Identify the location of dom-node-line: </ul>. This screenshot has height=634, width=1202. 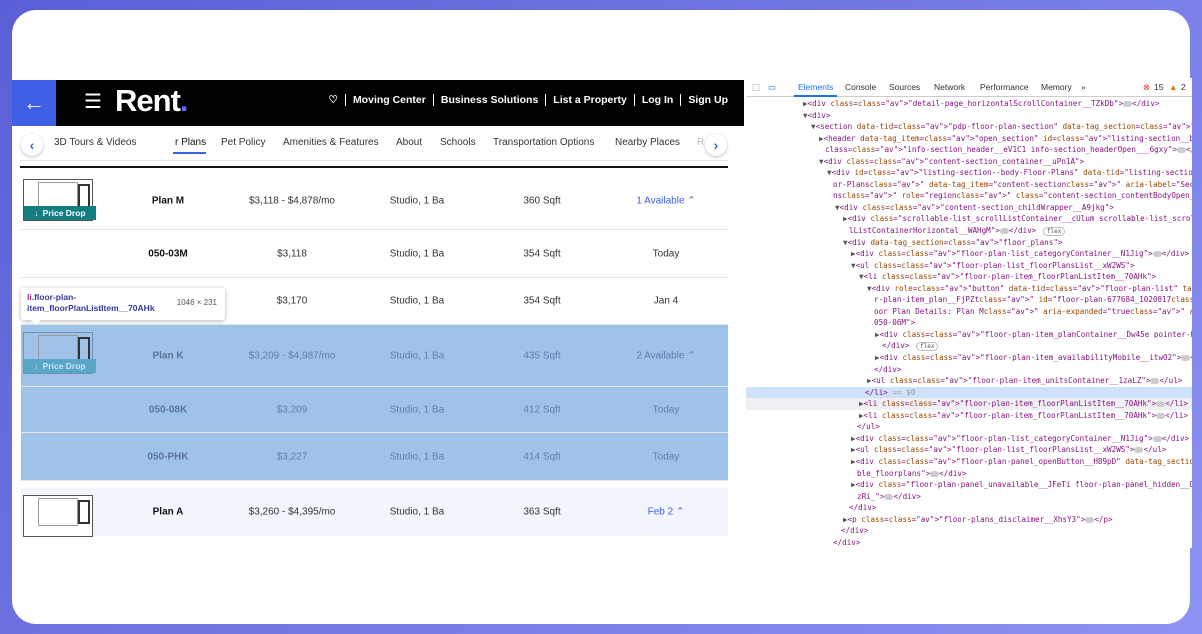
(969, 427).